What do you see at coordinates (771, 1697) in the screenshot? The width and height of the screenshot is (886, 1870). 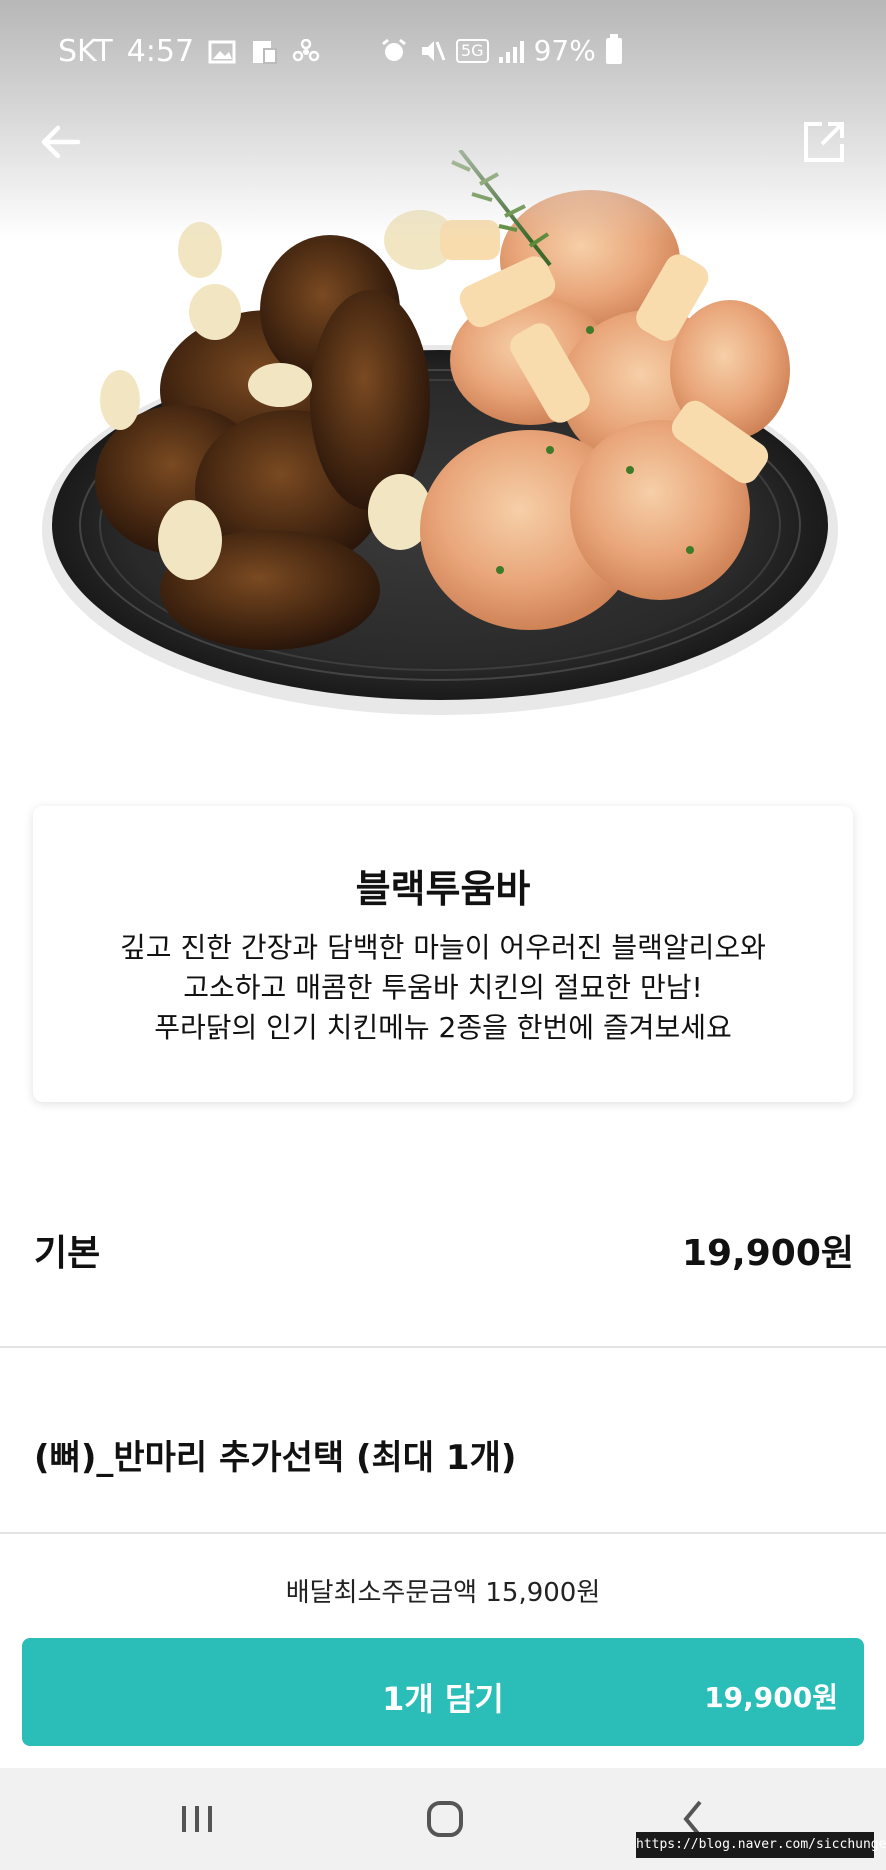 I see `add-to-cart-price: 19,900원` at bounding box center [771, 1697].